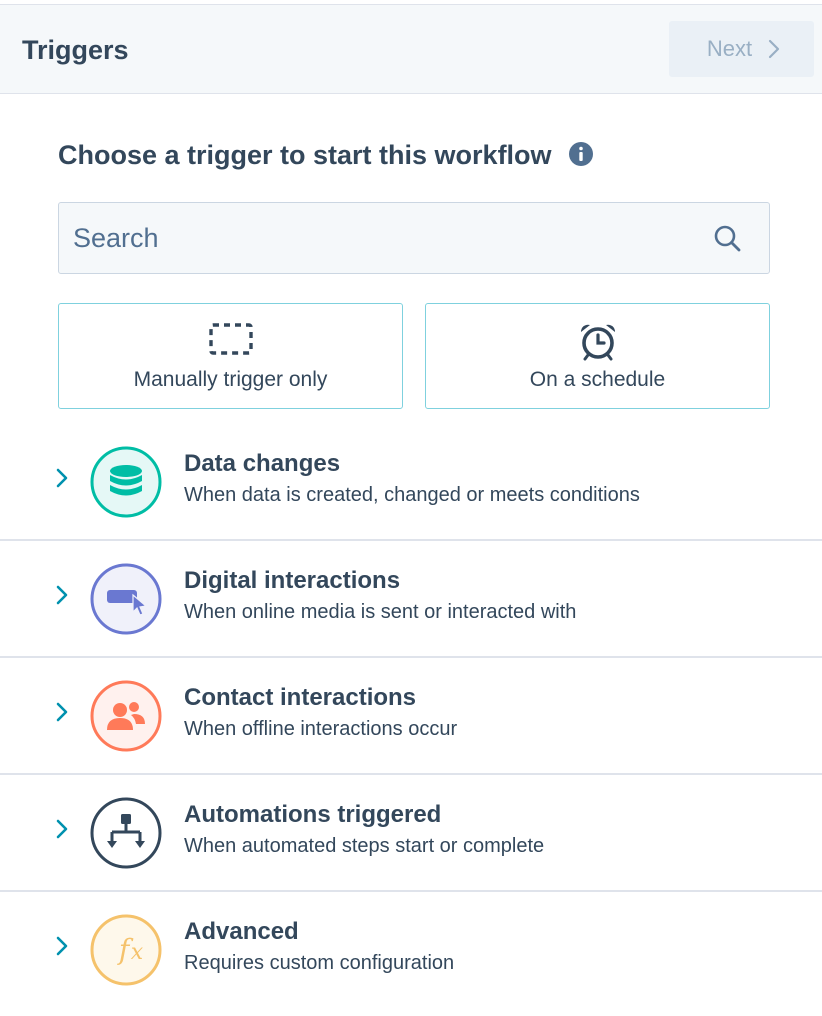  Describe the element at coordinates (319, 963) in the screenshot. I see `category-description: Requires custom configuration` at that location.